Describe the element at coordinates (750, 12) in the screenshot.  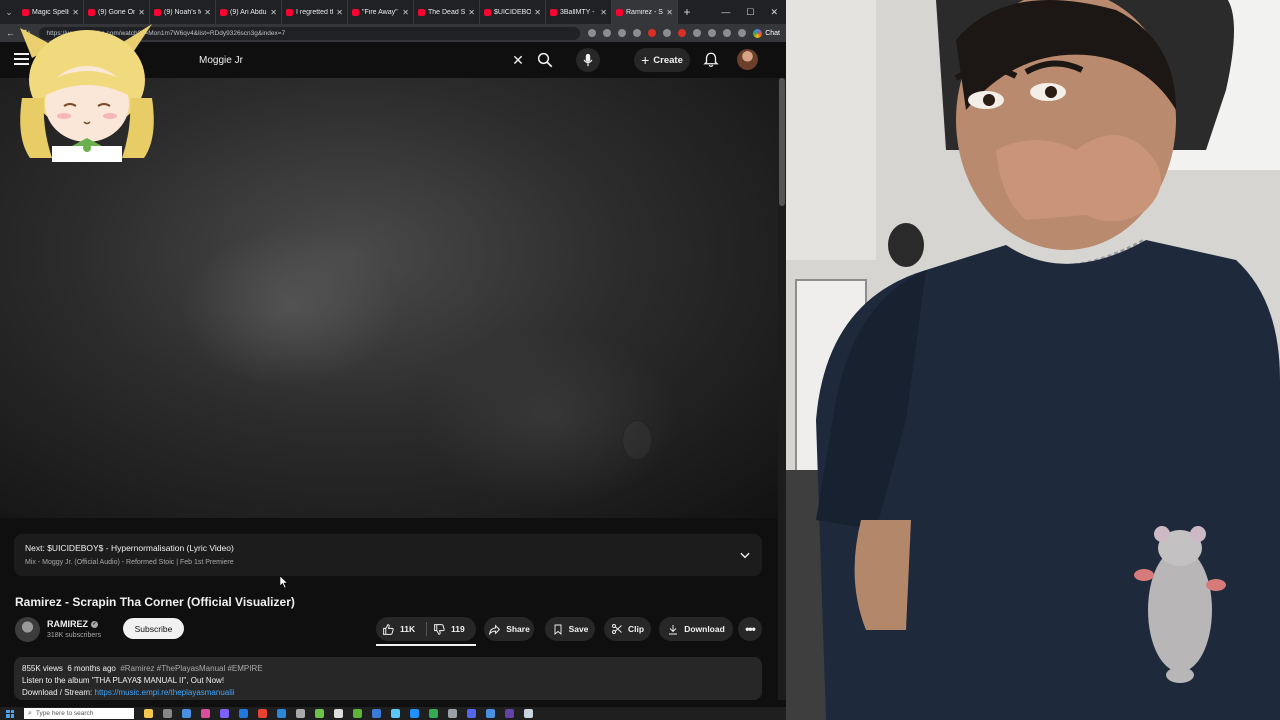
I see `maximize-icon: ☐` at that location.